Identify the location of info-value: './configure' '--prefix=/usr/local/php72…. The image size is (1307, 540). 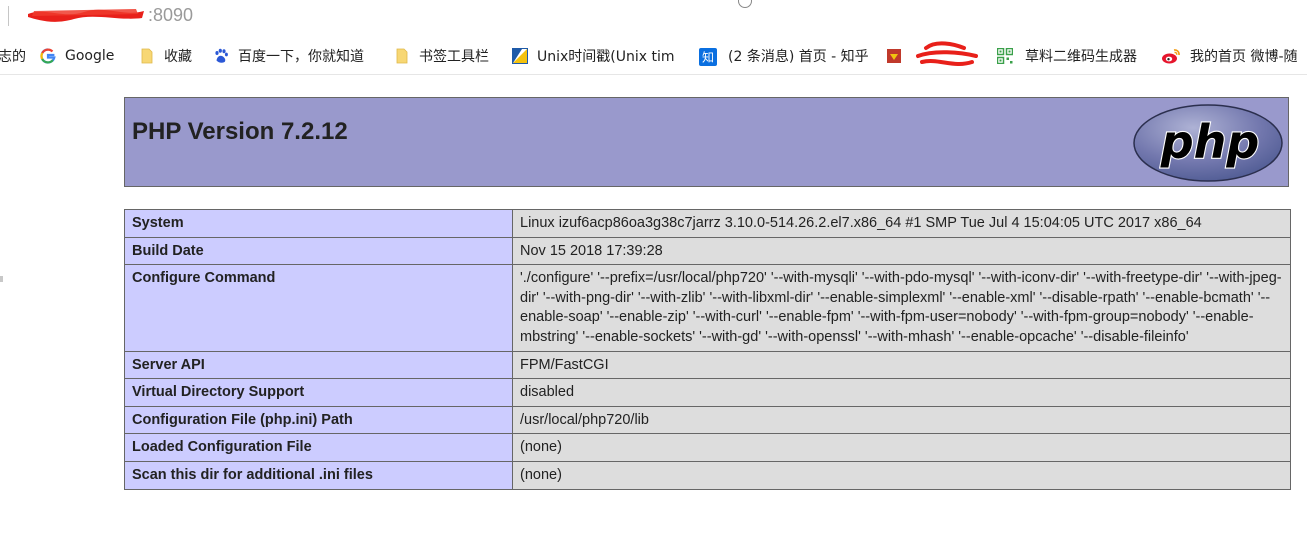
(901, 308).